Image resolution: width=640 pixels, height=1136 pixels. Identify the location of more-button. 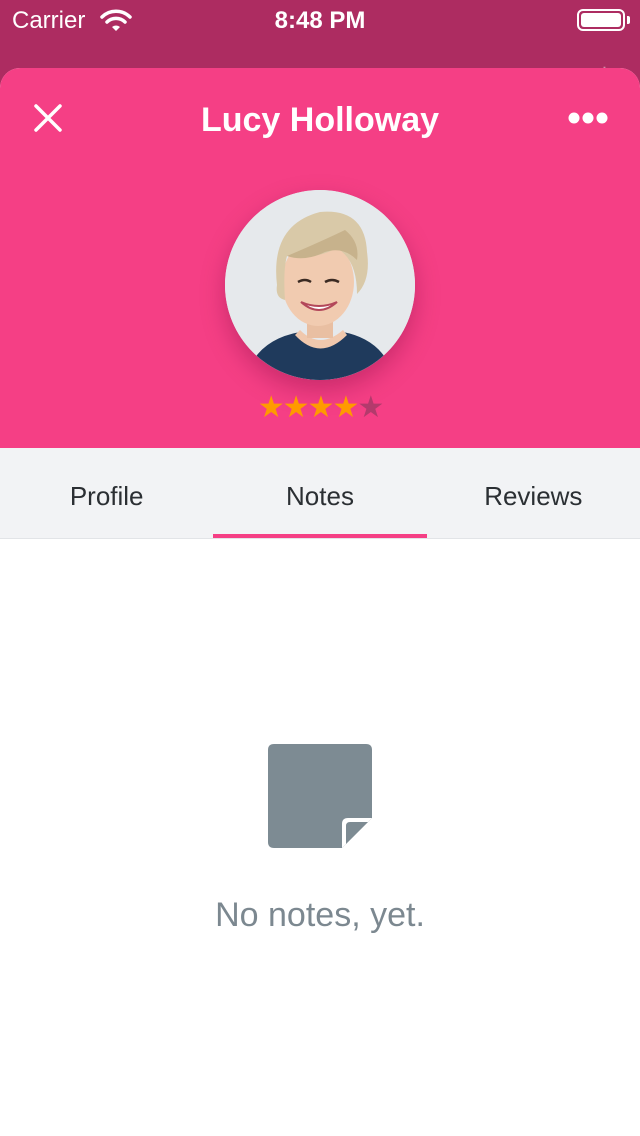
(588, 118).